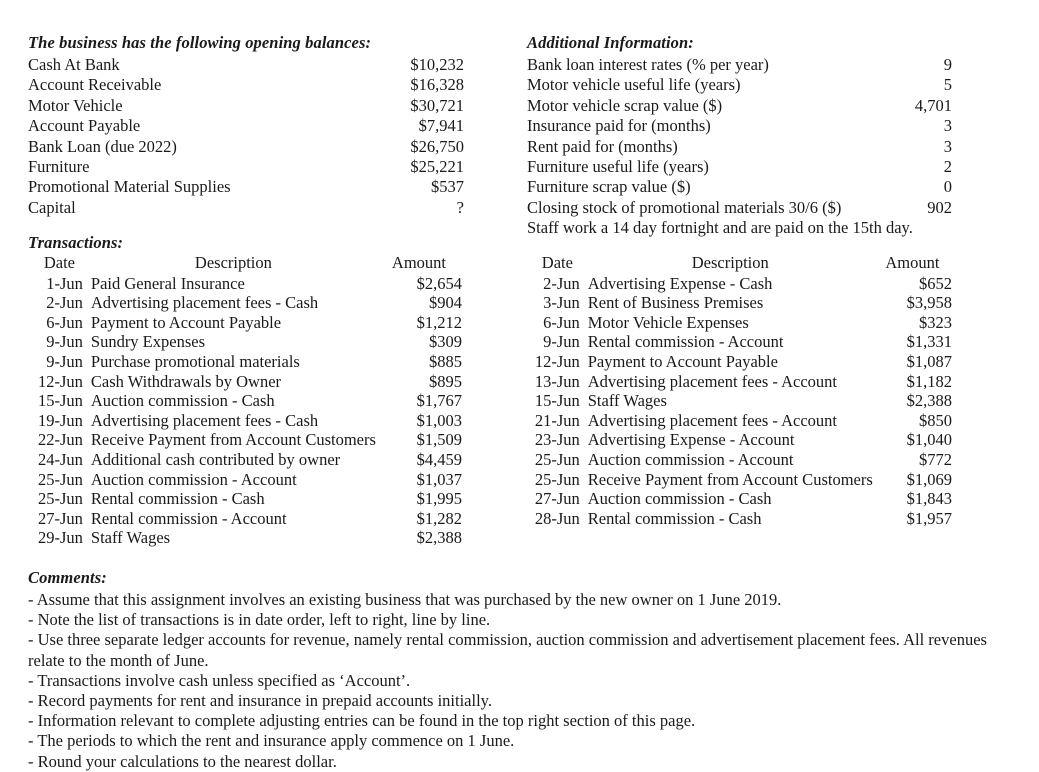 The height and width of the screenshot is (772, 1039). I want to click on cell-description: Advertising placement fees - Account, so click(712, 381).